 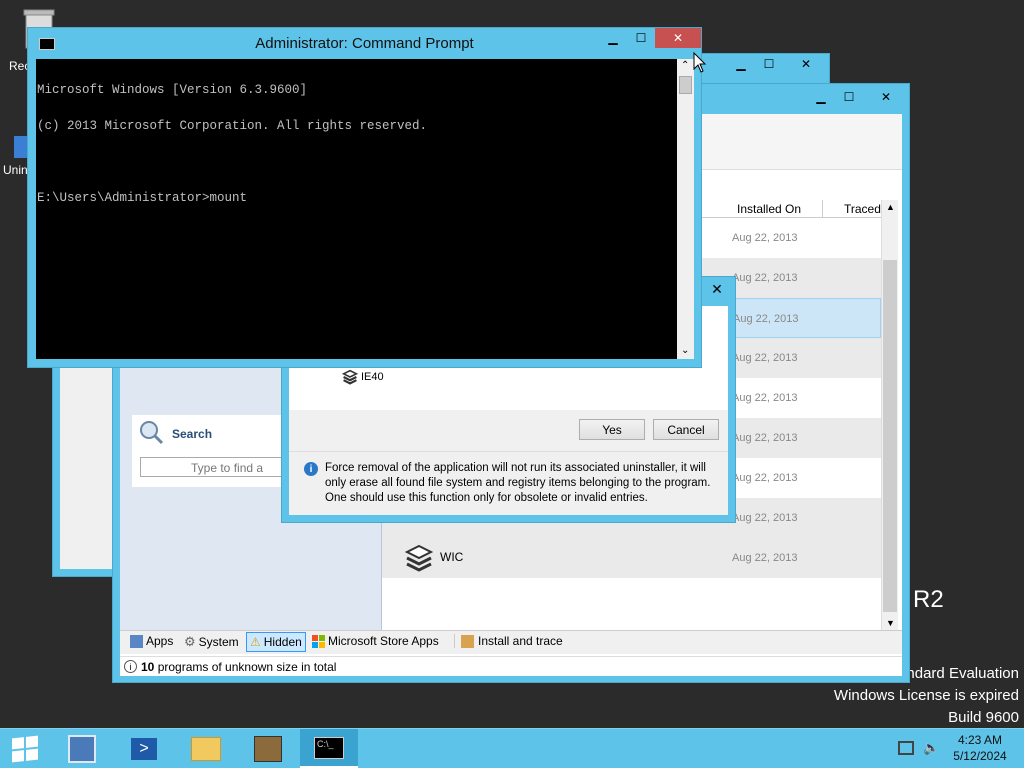 What do you see at coordinates (926, 695) in the screenshot?
I see `desktop-license-text: Windows License is expired` at bounding box center [926, 695].